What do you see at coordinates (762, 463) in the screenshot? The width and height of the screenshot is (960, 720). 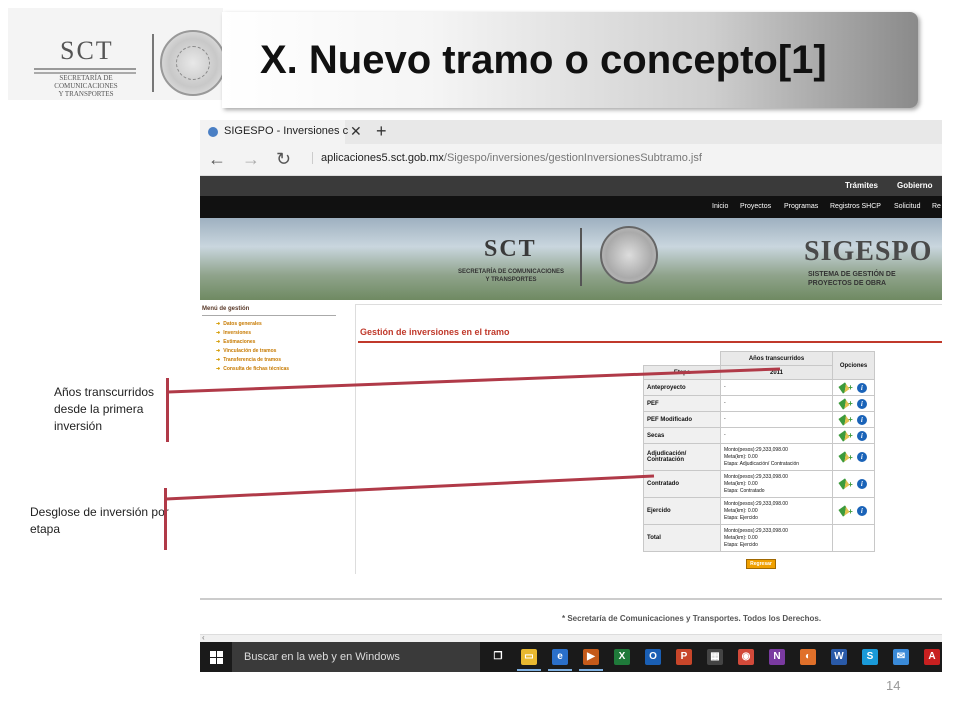 I see `value-line: Etapa: Adjudicación/ Contratación` at bounding box center [762, 463].